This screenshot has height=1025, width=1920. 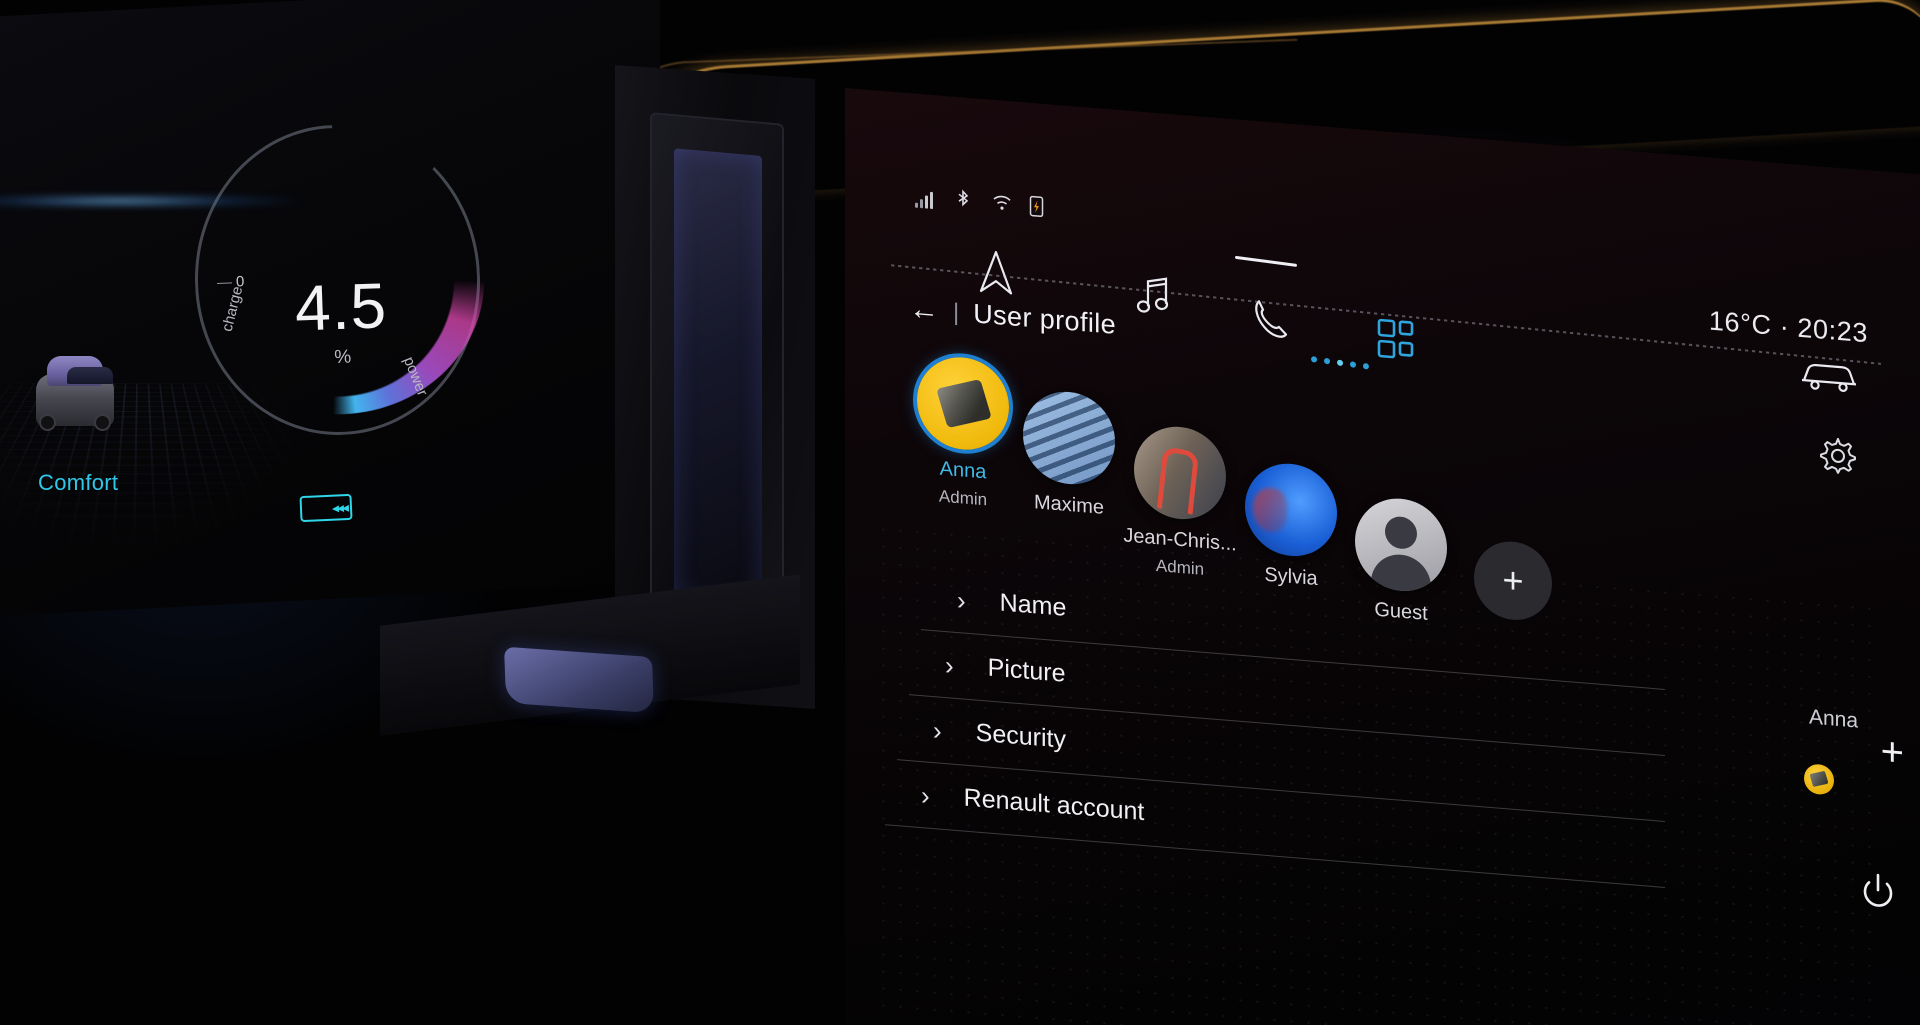 I want to click on wifi-icon, so click(x=1002, y=204).